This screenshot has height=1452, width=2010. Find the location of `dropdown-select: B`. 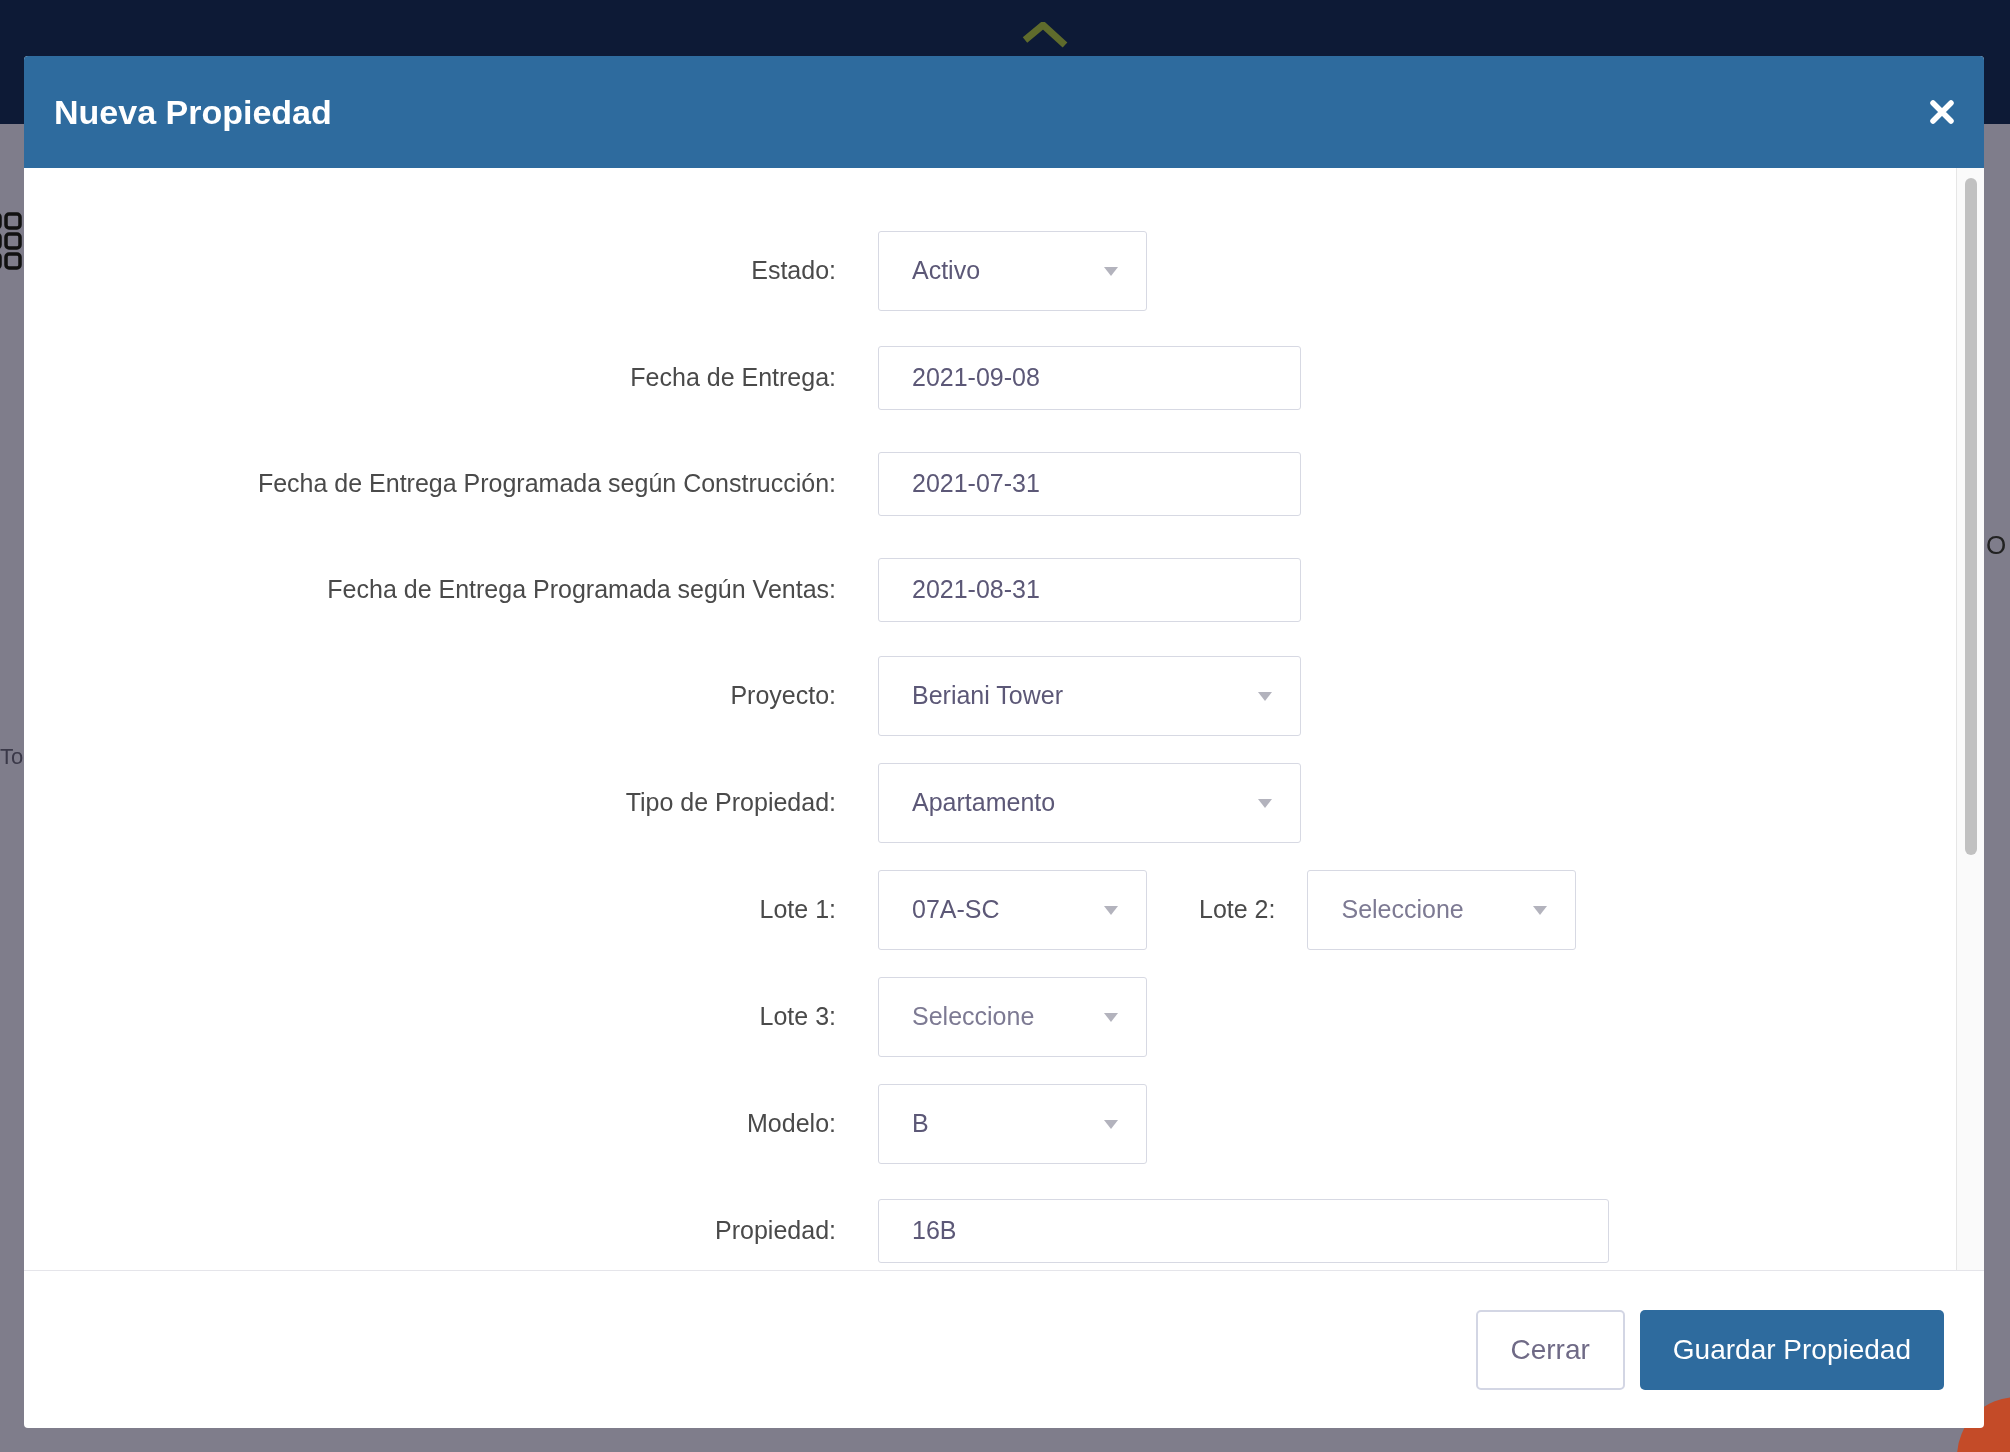

dropdown-select: B is located at coordinates (1012, 1124).